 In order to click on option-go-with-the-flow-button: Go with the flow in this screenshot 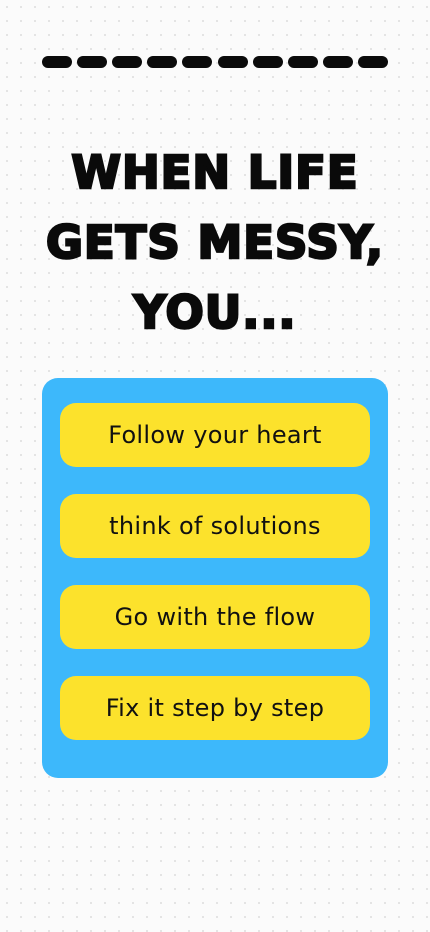, I will do `click(215, 617)`.